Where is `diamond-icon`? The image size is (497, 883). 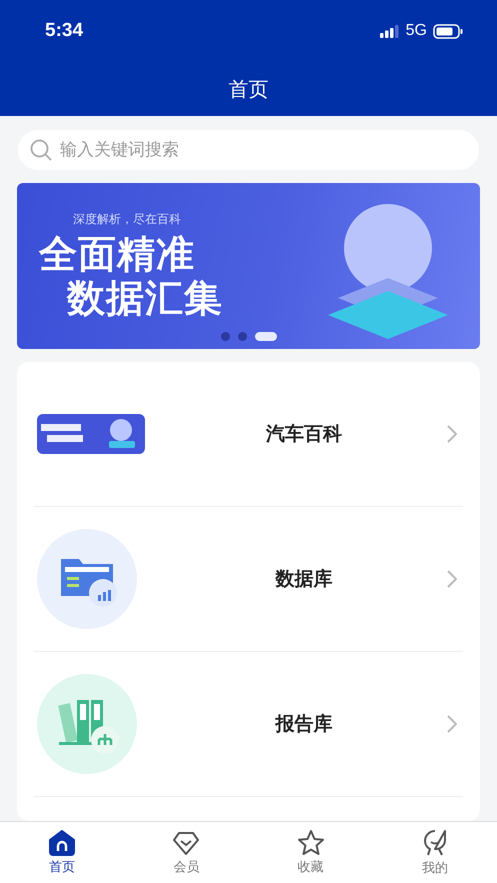
diamond-icon is located at coordinates (186, 843).